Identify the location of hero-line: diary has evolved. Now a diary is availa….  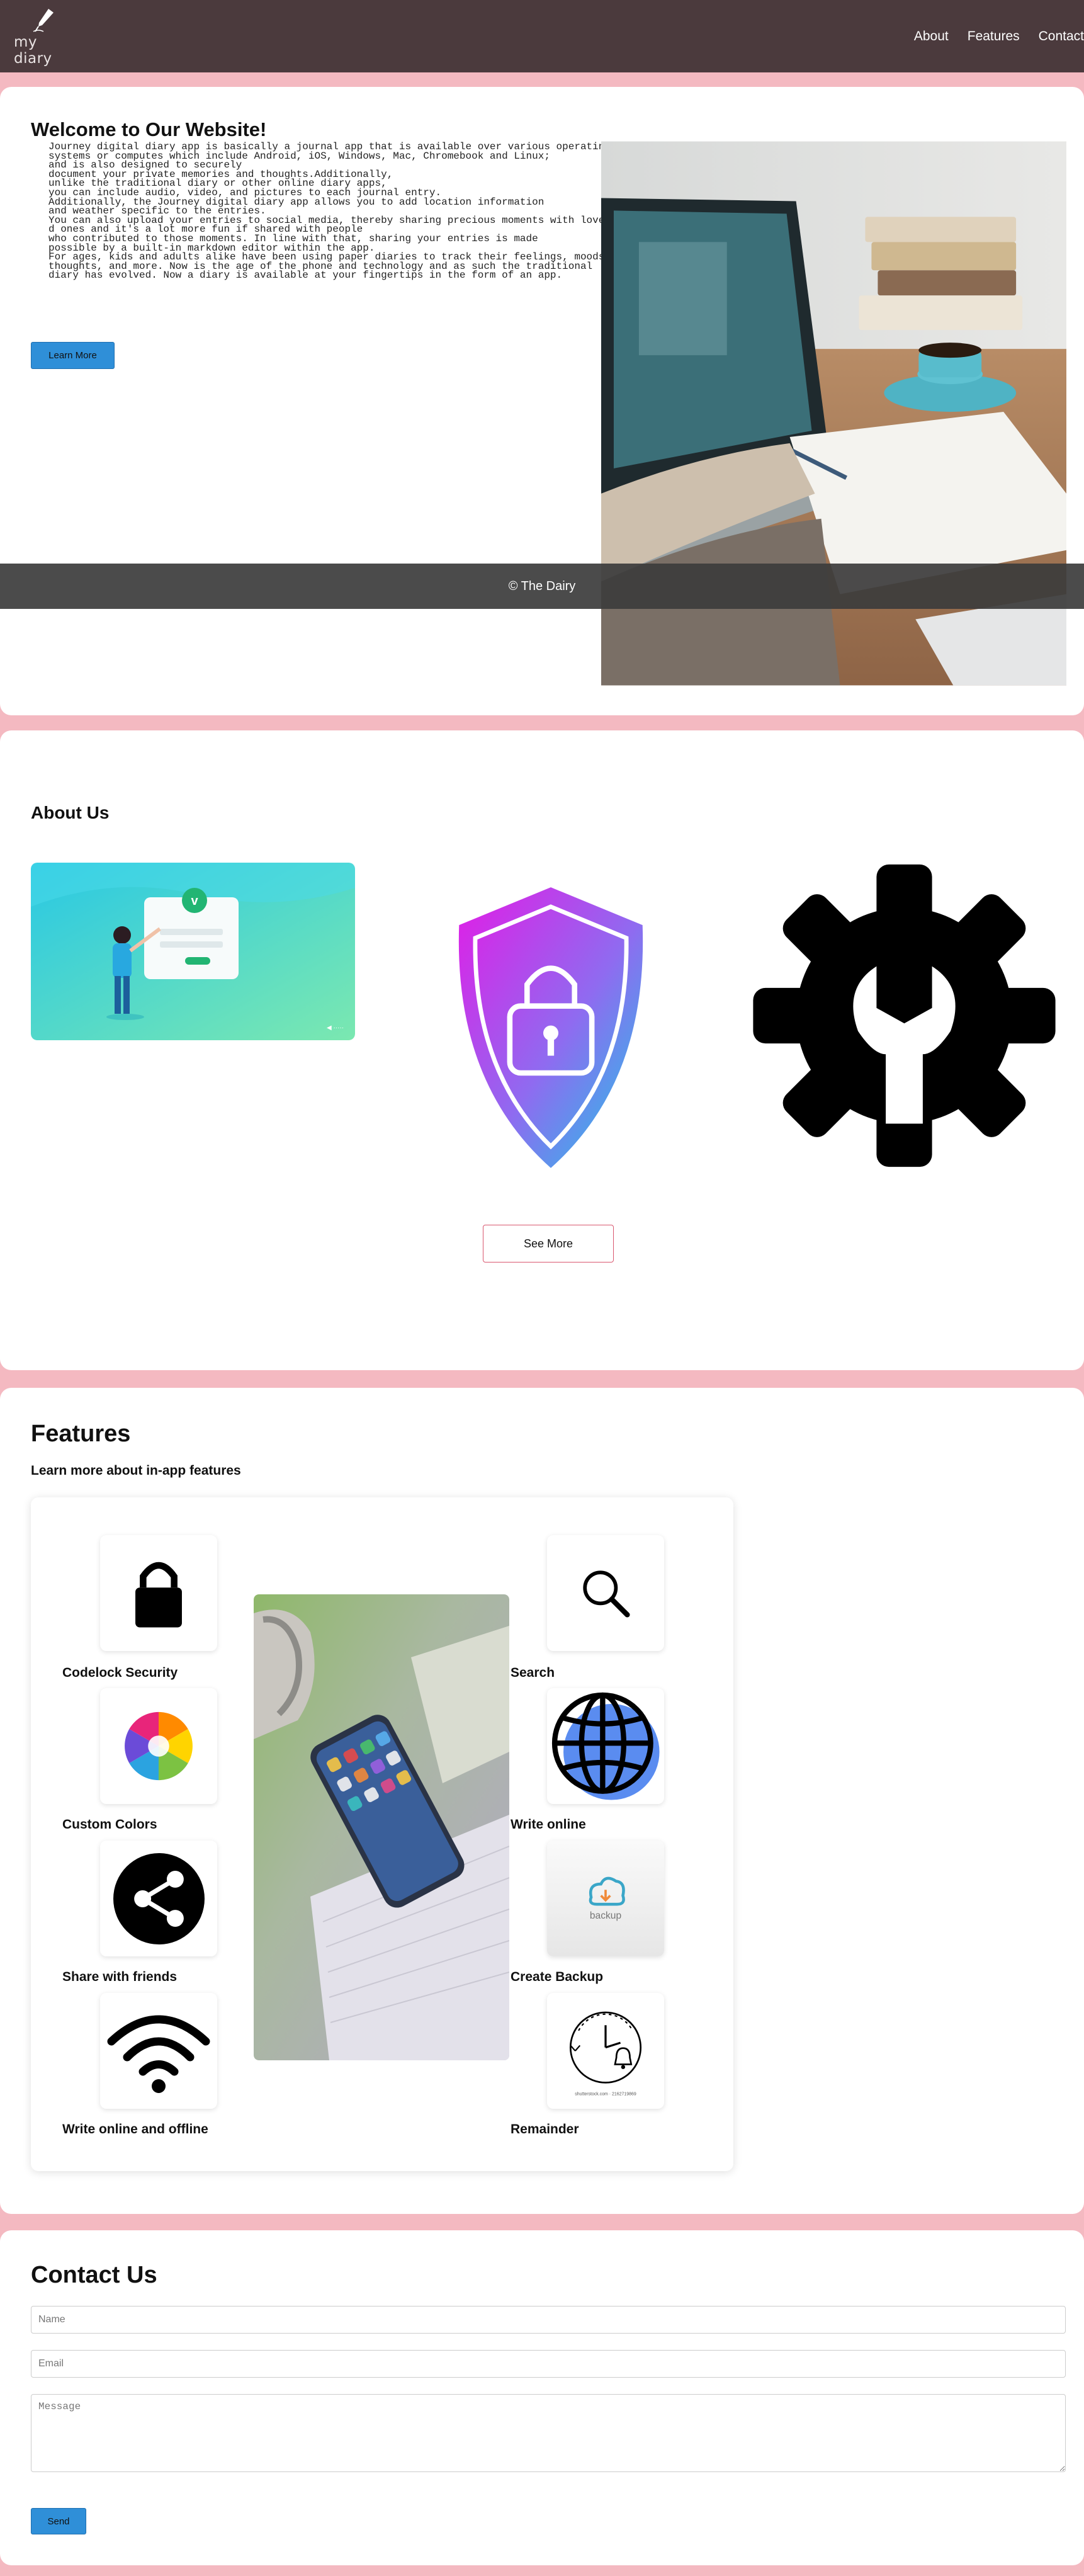
(305, 275).